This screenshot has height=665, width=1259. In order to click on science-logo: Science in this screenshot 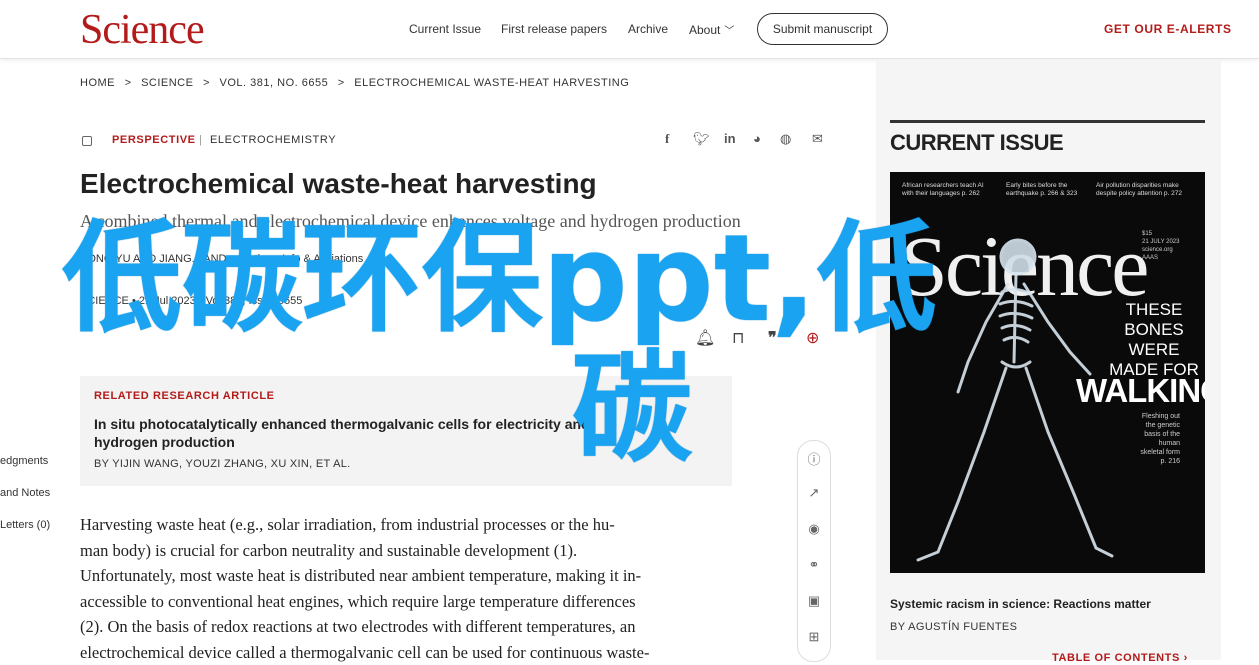, I will do `click(142, 30)`.